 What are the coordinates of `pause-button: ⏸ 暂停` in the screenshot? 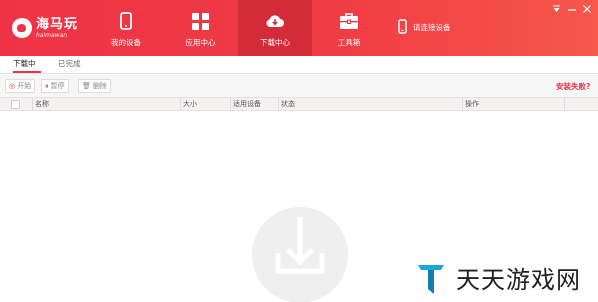 It's located at (55, 86).